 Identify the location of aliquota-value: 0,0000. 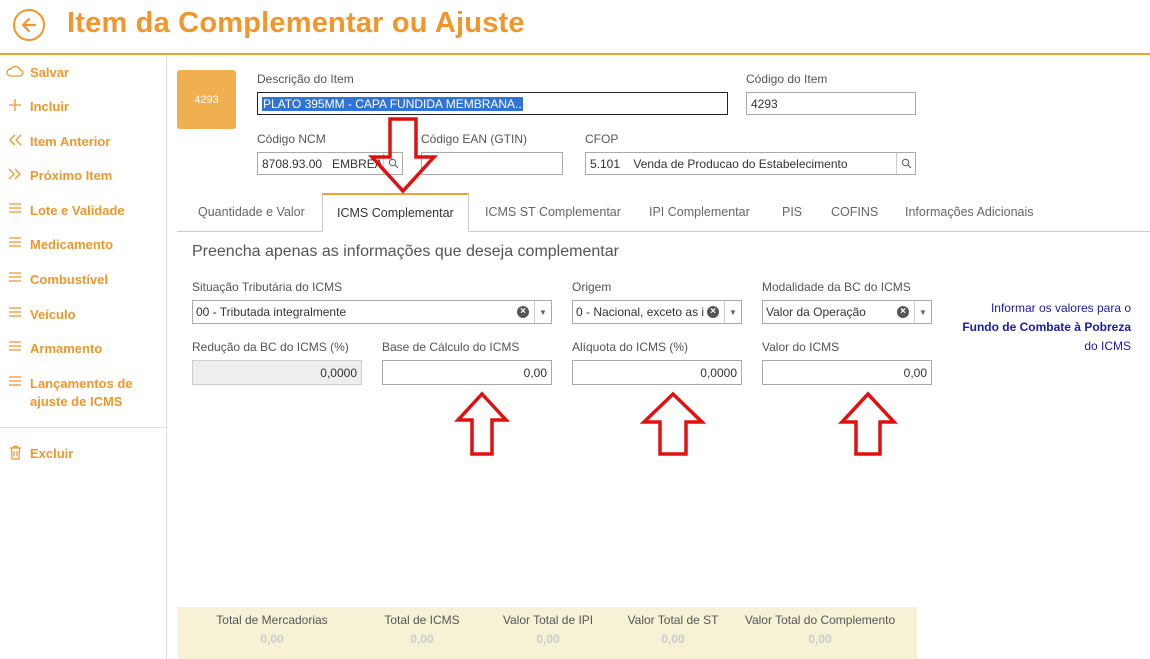
(718, 372).